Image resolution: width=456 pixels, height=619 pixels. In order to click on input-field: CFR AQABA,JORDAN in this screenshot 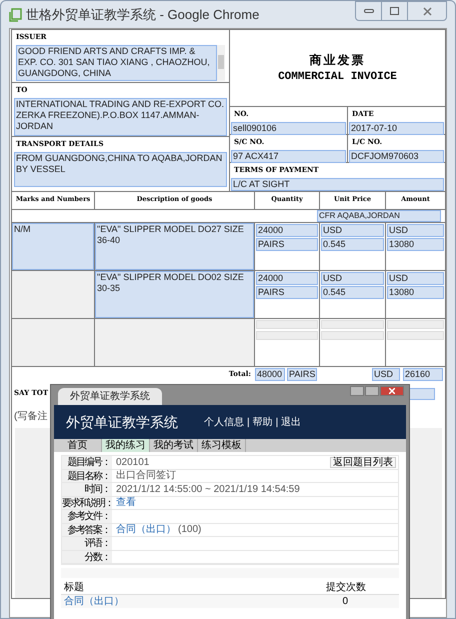, I will do `click(379, 216)`.